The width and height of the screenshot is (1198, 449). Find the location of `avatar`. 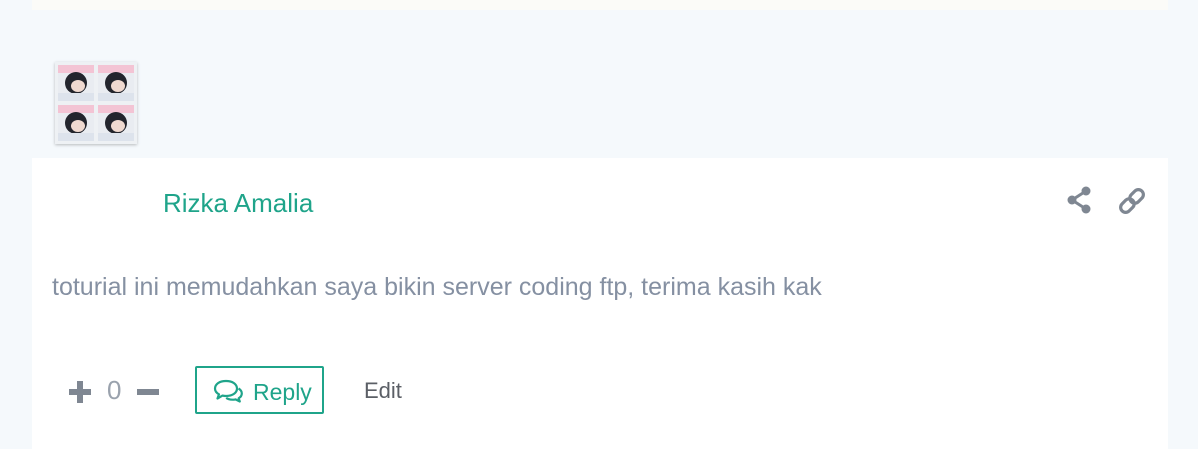

avatar is located at coordinates (96, 103).